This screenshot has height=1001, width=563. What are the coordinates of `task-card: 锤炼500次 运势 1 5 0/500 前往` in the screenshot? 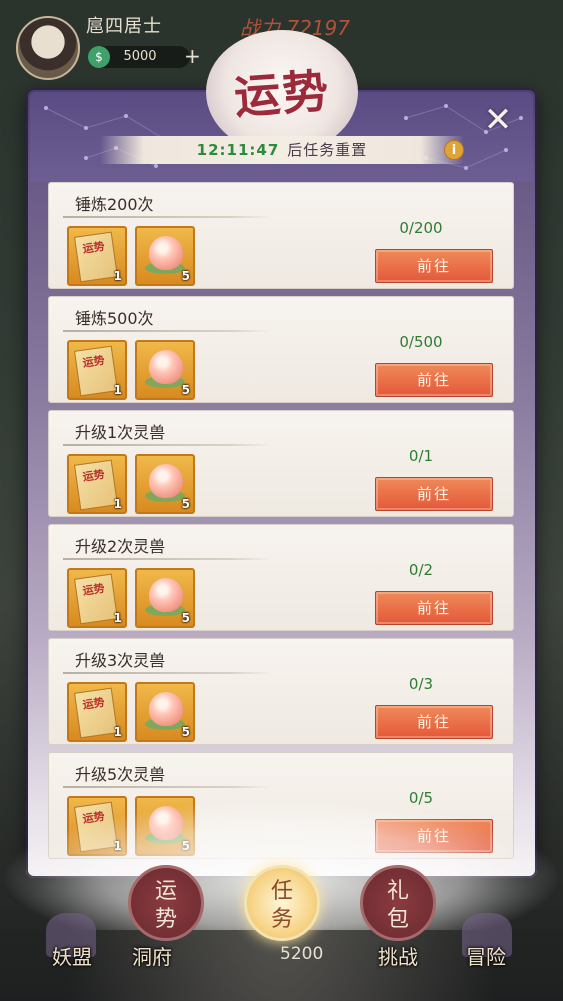 It's located at (281, 349).